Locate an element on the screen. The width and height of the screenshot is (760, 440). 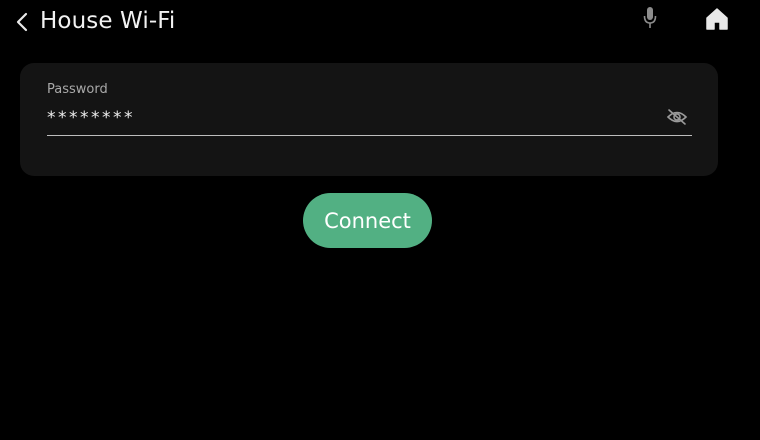
password-field-underline is located at coordinates (369, 135).